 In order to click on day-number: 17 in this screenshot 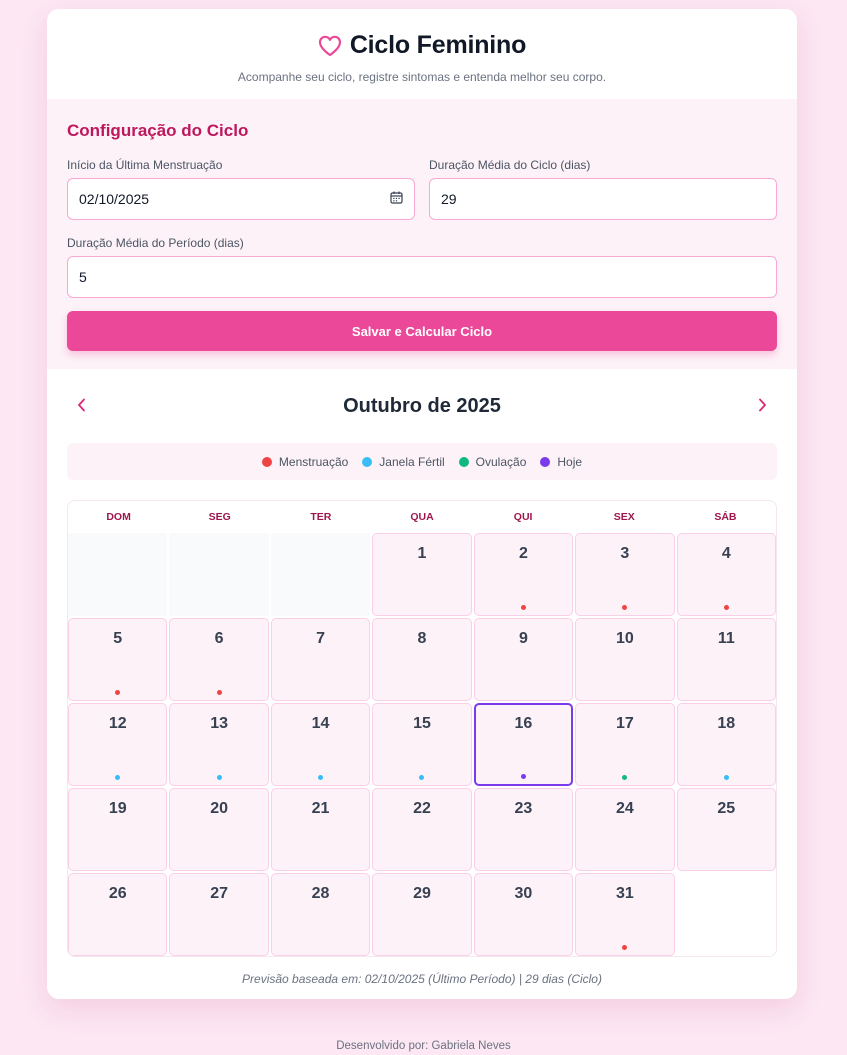, I will do `click(624, 723)`.